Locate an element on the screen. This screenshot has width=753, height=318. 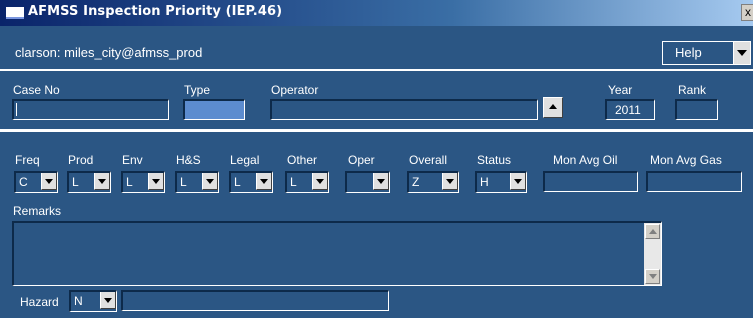
overall-label: Overall is located at coordinates (428, 160).